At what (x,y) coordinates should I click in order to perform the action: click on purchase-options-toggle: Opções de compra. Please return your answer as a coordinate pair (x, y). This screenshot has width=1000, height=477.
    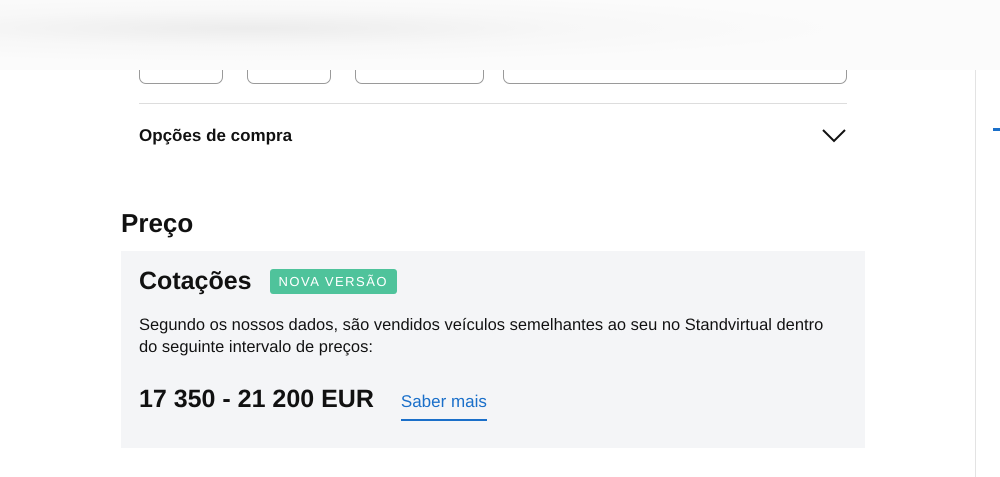
    Looking at the image, I should click on (493, 136).